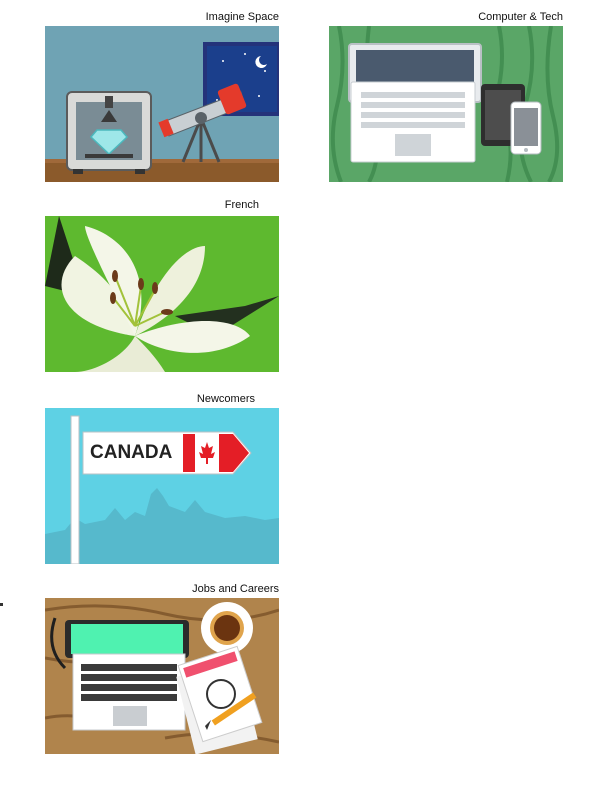  I want to click on card-title-jobs-careers: Jobs and Careers, so click(235, 589).